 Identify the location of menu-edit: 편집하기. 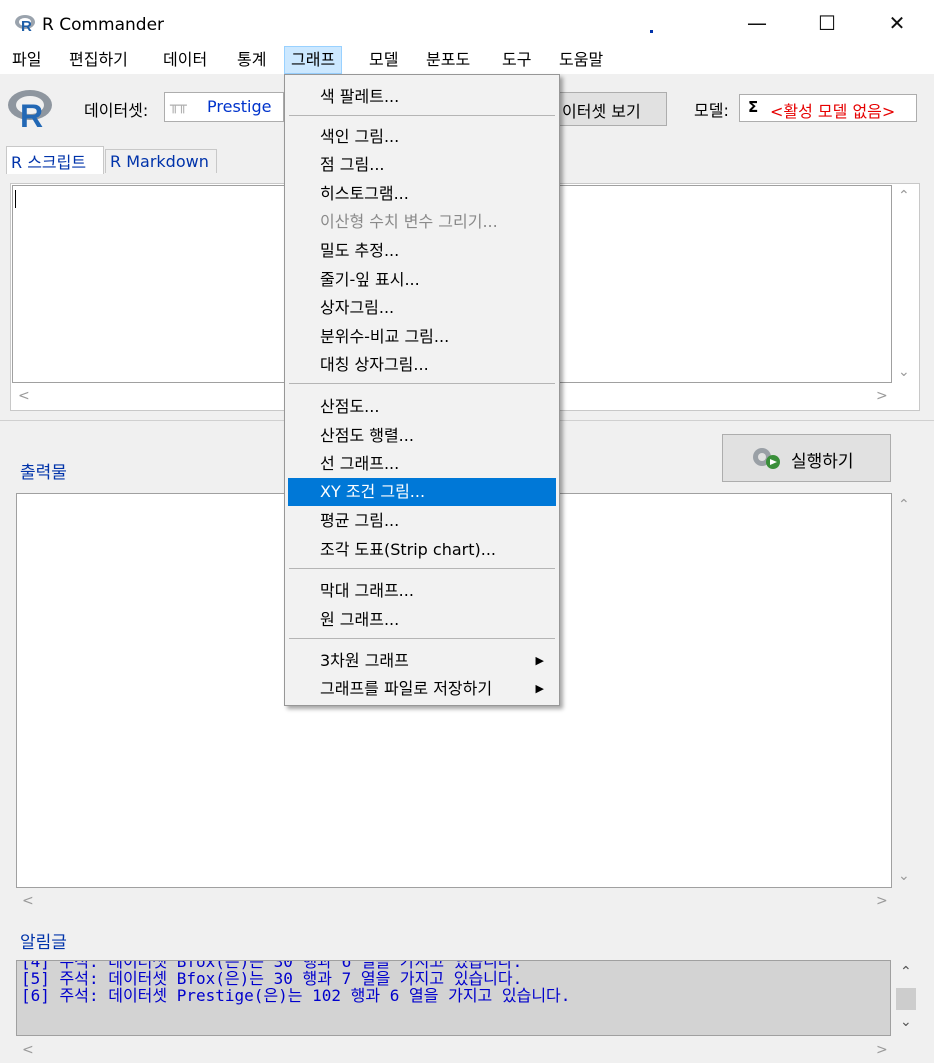
(98, 60).